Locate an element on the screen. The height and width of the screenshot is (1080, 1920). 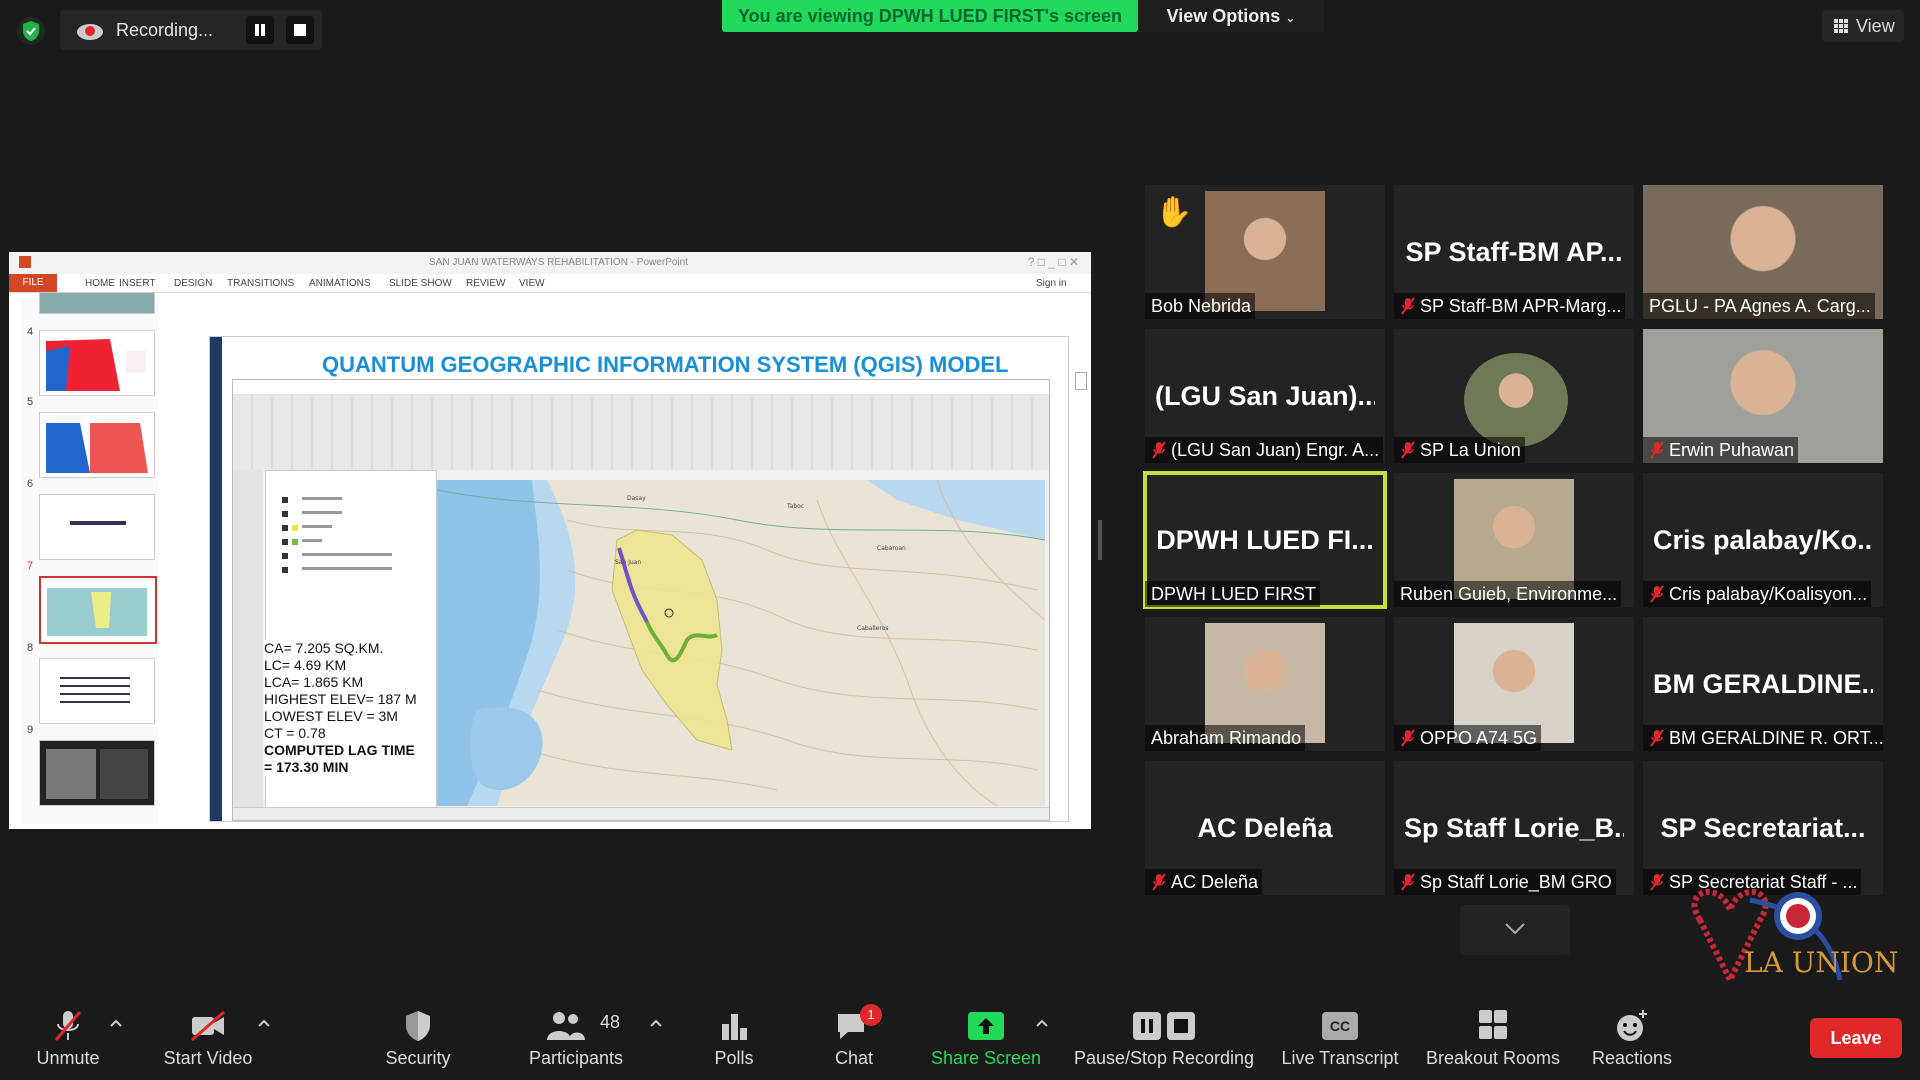
security-shield-icon is located at coordinates (31, 31).